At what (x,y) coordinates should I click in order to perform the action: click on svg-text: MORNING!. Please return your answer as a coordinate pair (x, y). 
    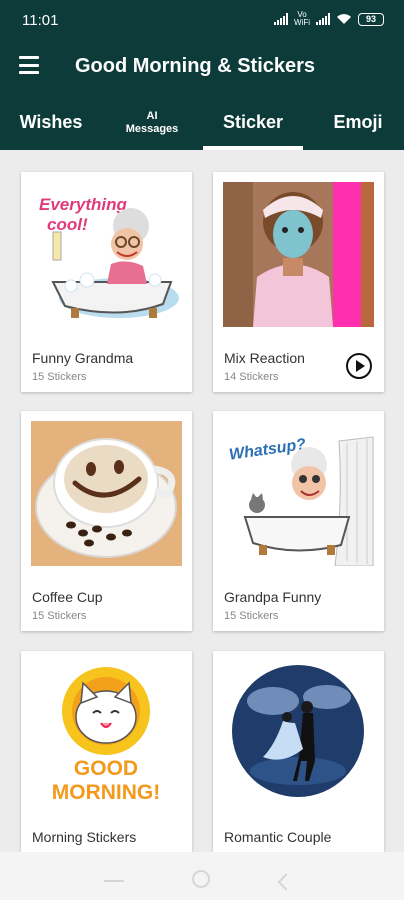
    Looking at the image, I should click on (106, 792).